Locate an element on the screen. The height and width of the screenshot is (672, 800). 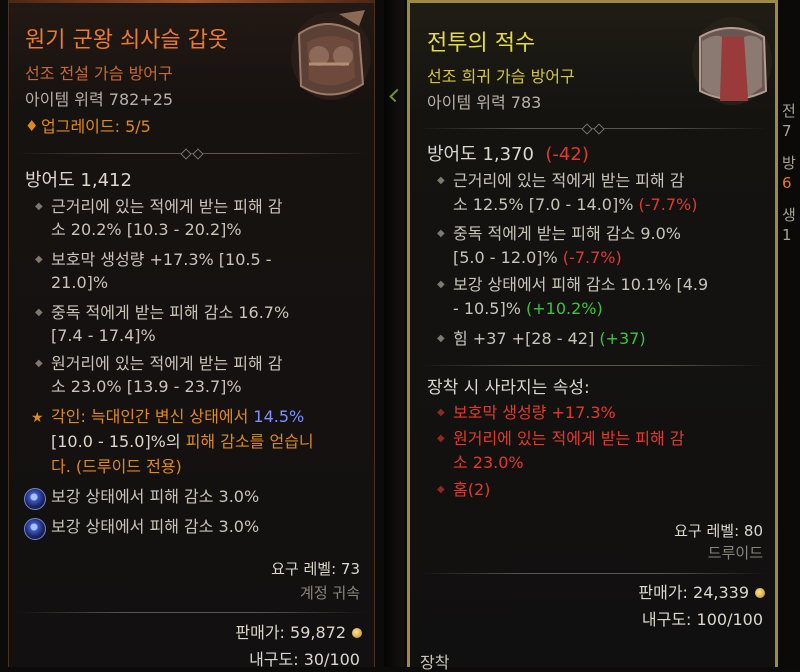
affix-line: - 10.5]% is located at coordinates (487, 308).